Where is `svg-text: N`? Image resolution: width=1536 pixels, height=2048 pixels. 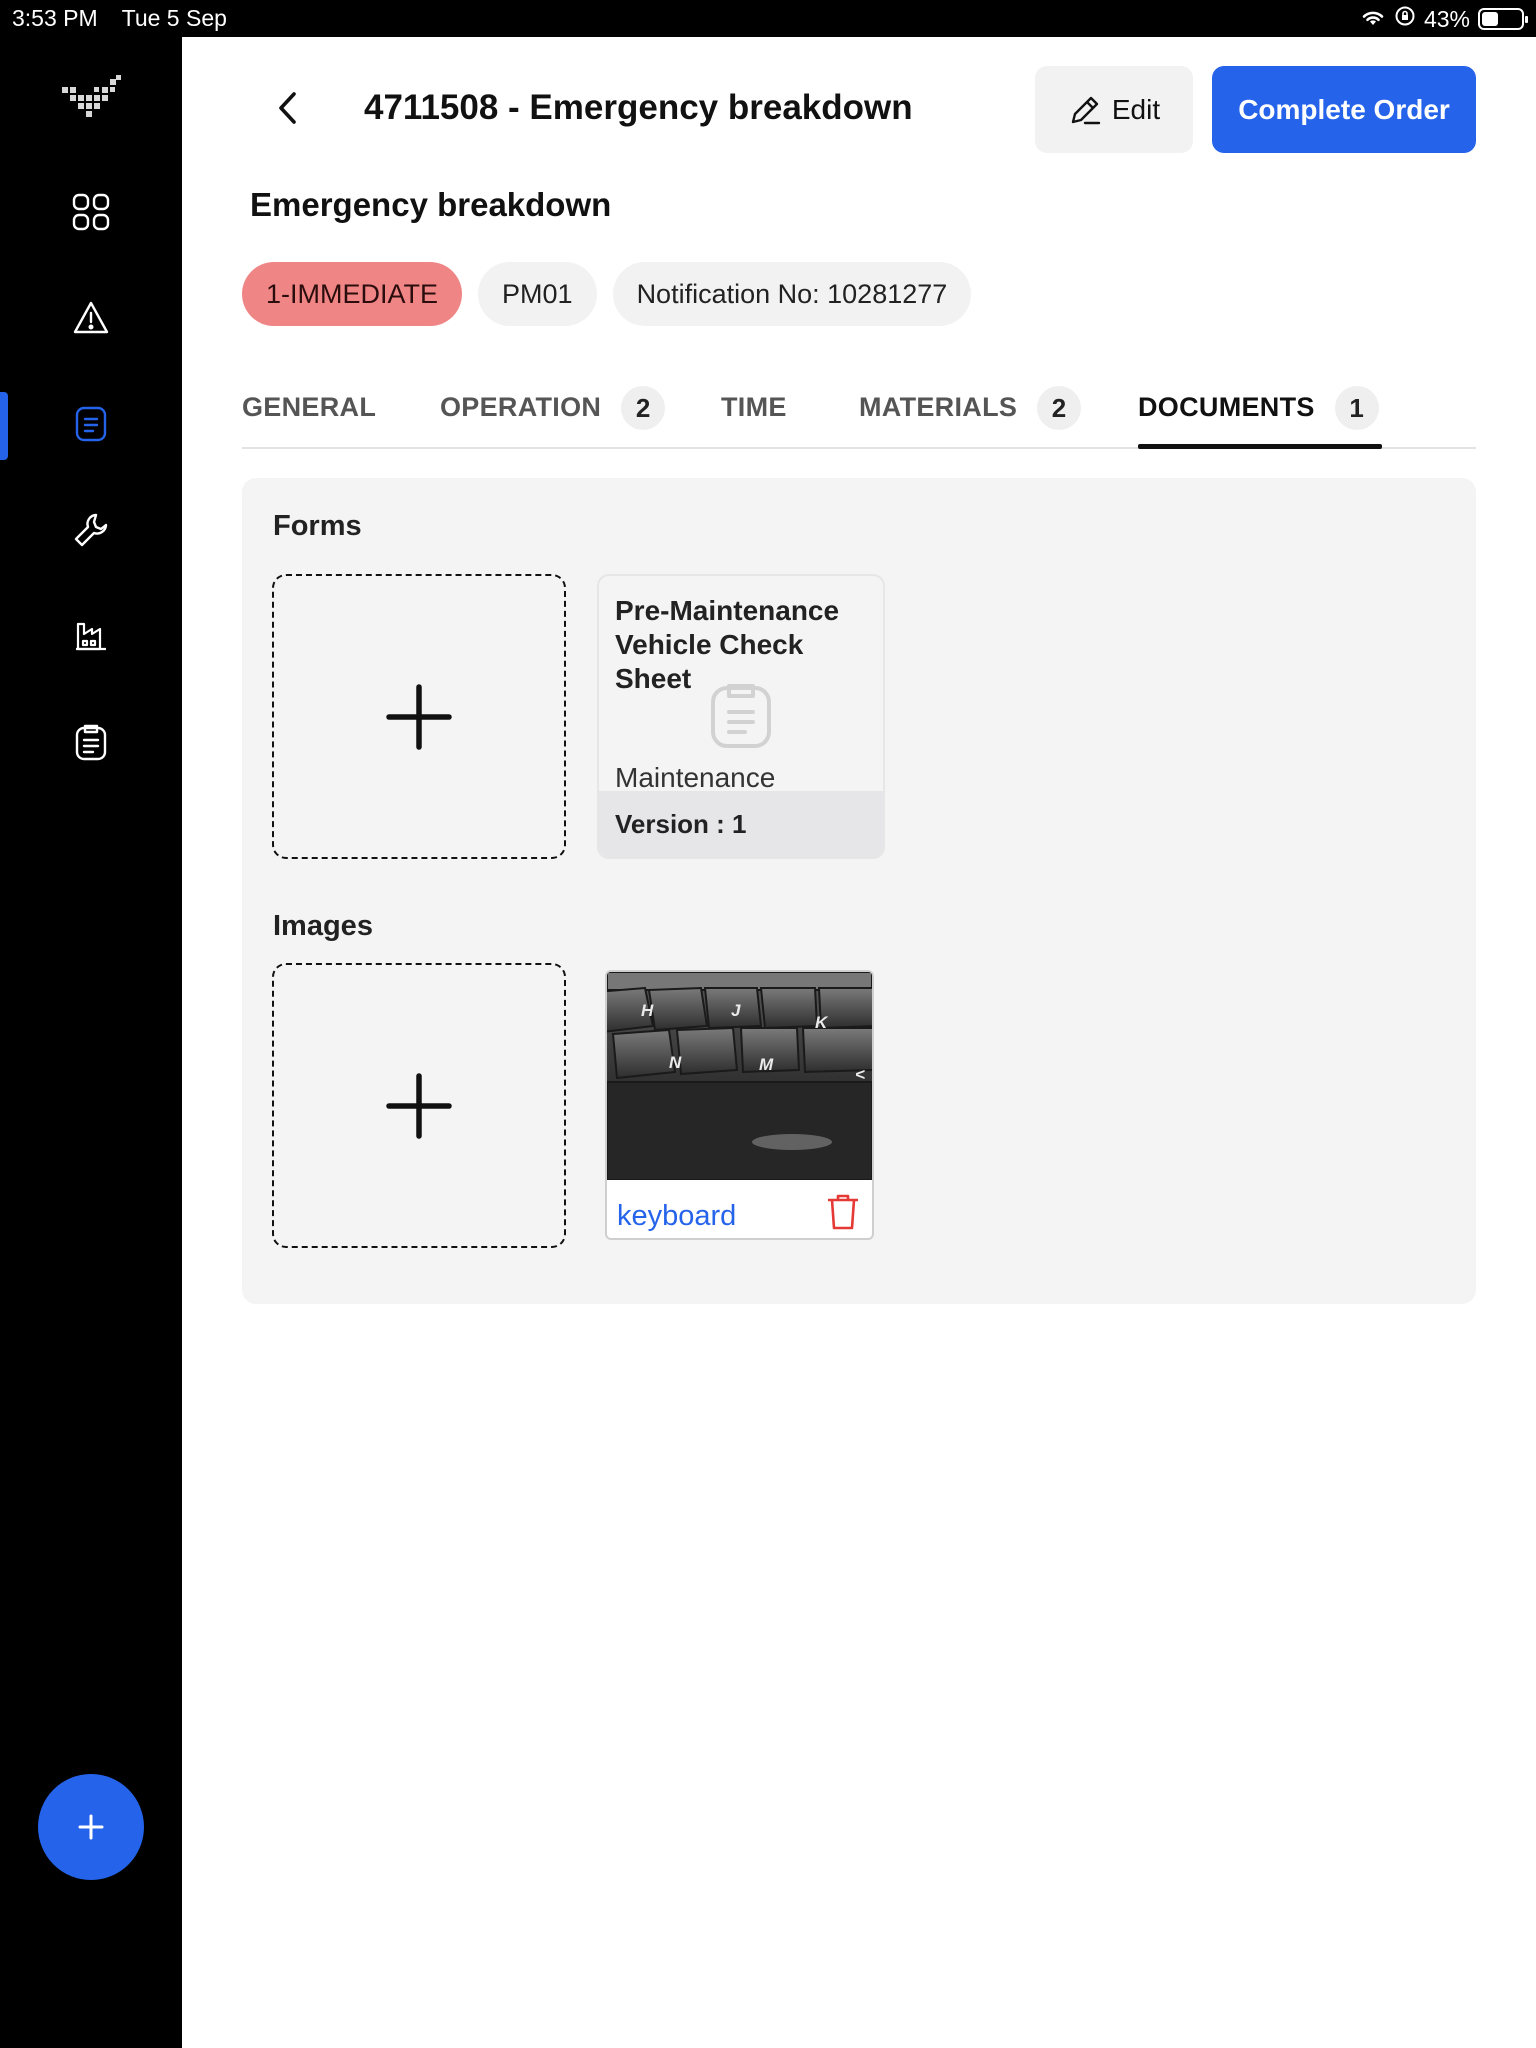 svg-text: N is located at coordinates (675, 1062).